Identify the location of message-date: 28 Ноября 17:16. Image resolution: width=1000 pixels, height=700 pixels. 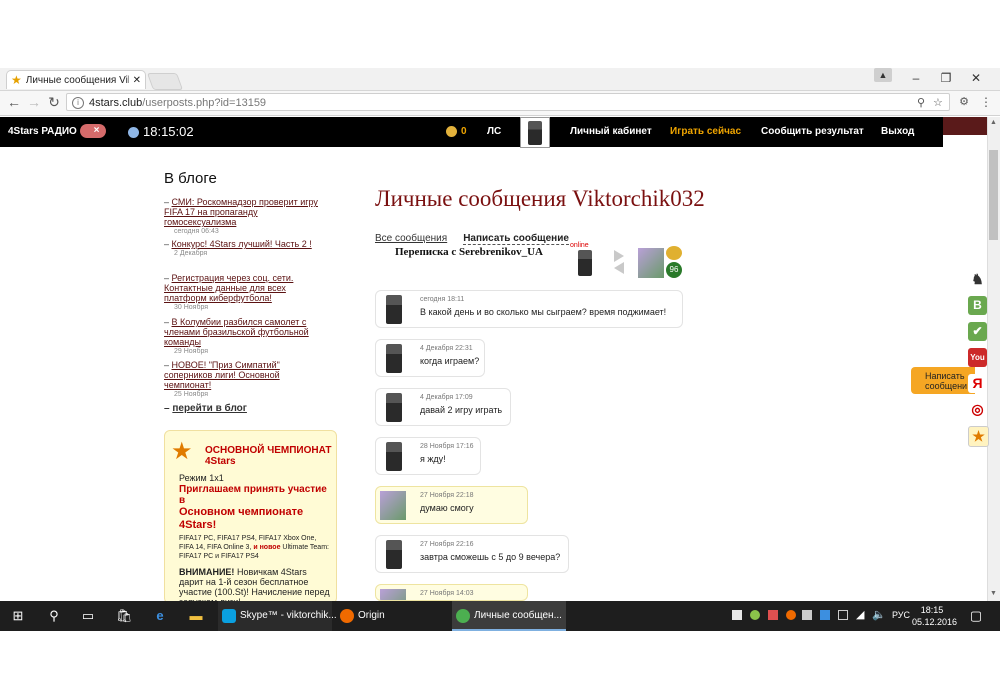
(447, 446).